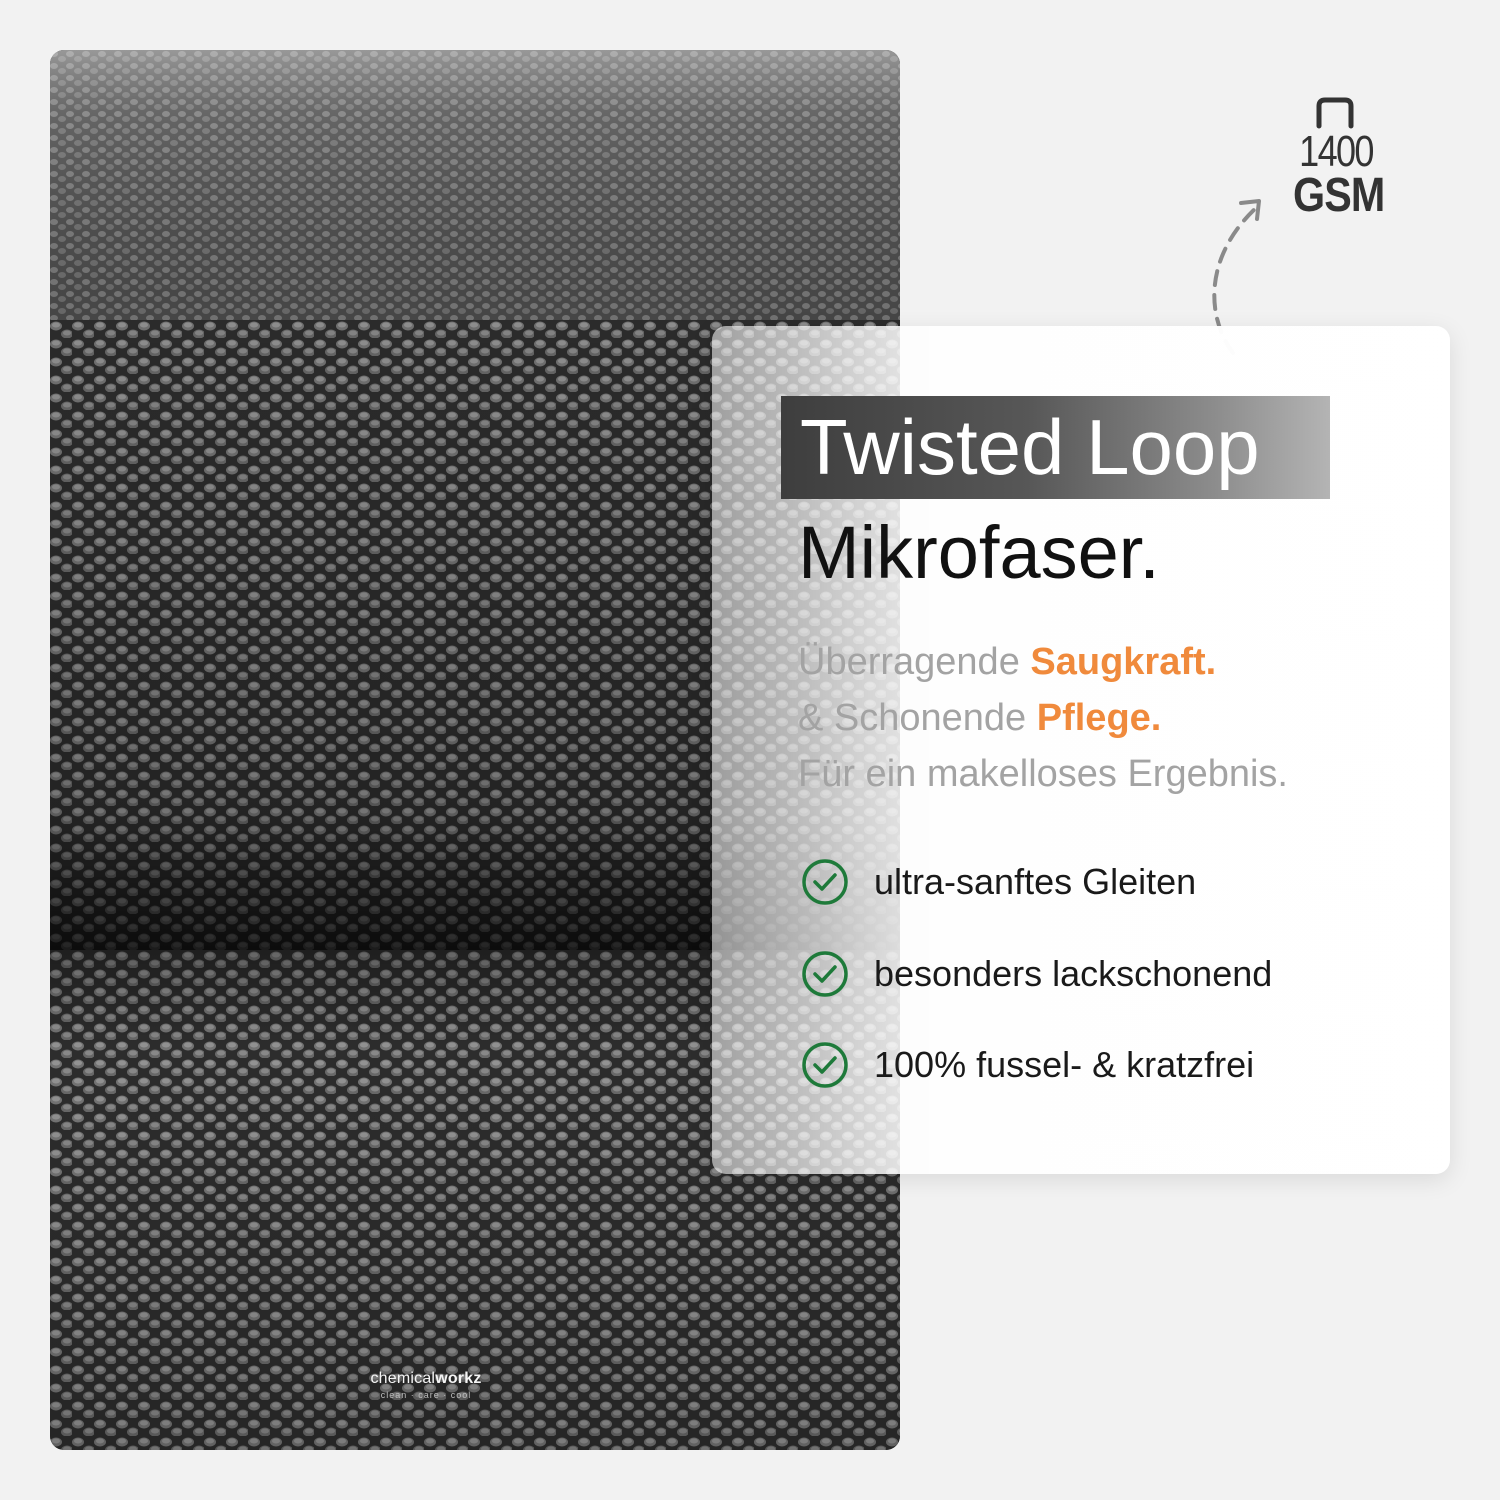  What do you see at coordinates (979, 552) in the screenshot?
I see `headline-subtitle: Mikrofaser.` at bounding box center [979, 552].